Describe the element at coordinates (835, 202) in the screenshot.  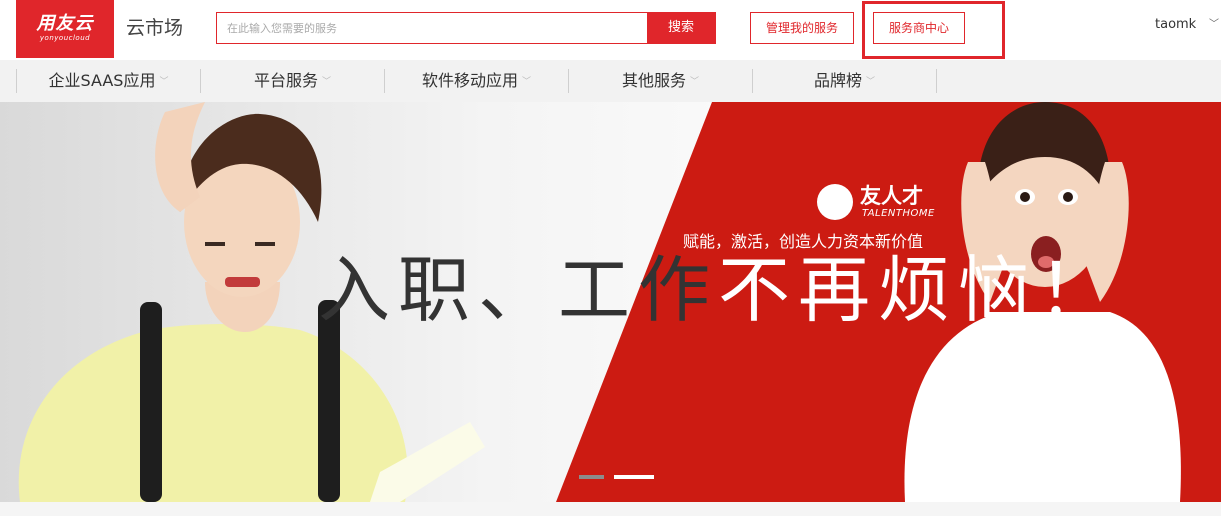
I see `talenthome-logo-icon` at that location.